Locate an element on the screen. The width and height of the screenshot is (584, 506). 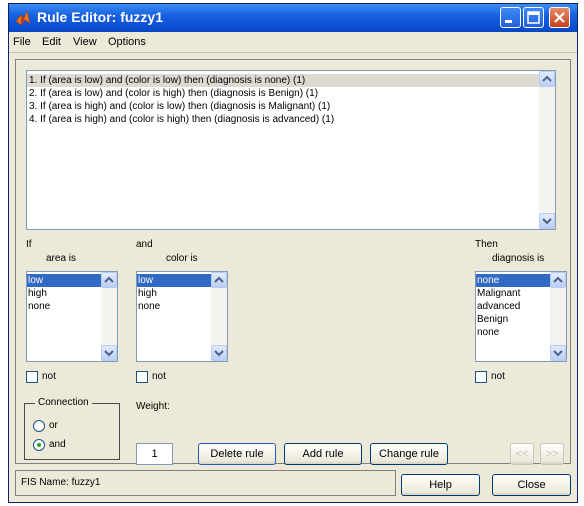
if-label: If is located at coordinates (29, 244).